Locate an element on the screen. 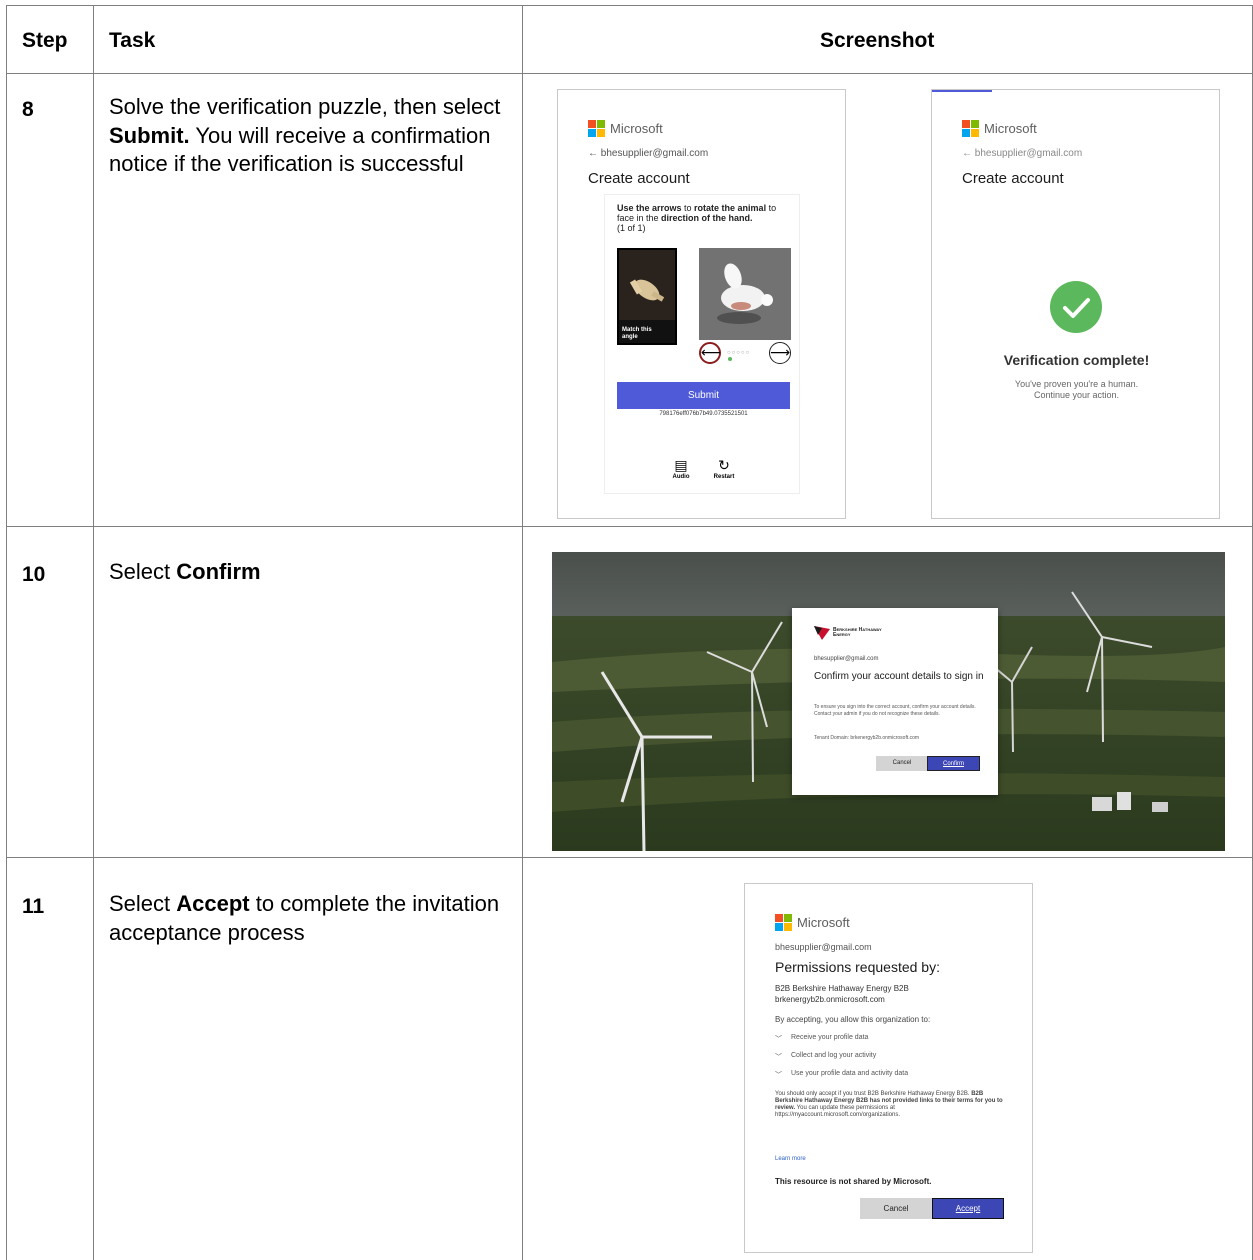  permission-item: ﹀ Receive your profile data is located at coordinates (821, 1039).